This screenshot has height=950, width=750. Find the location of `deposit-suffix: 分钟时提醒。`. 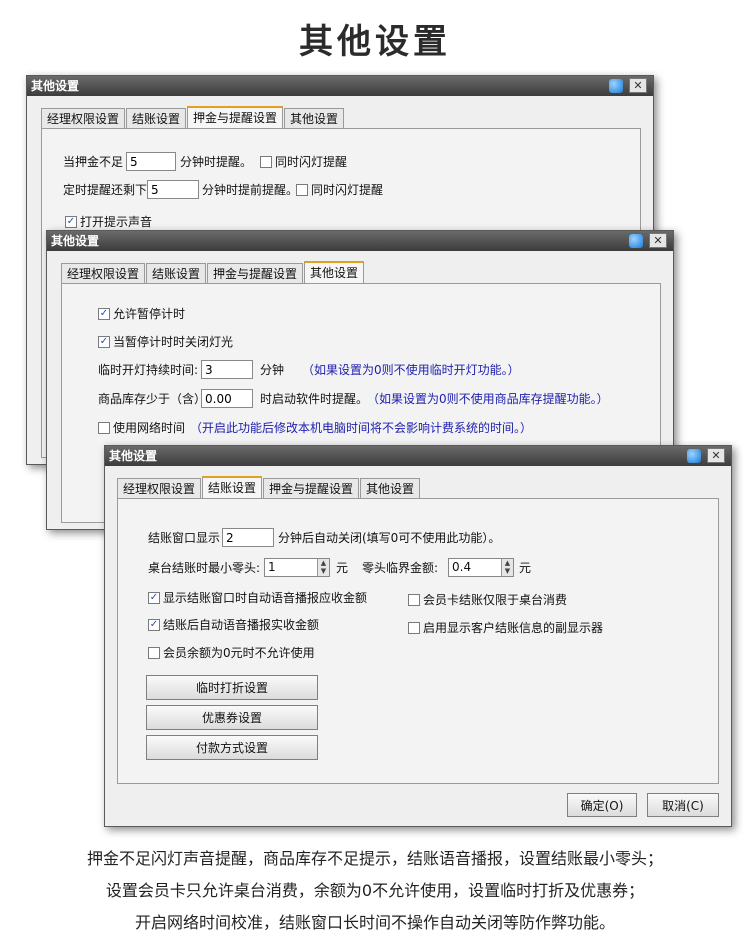

deposit-suffix: 分钟时提醒。 is located at coordinates (216, 162).